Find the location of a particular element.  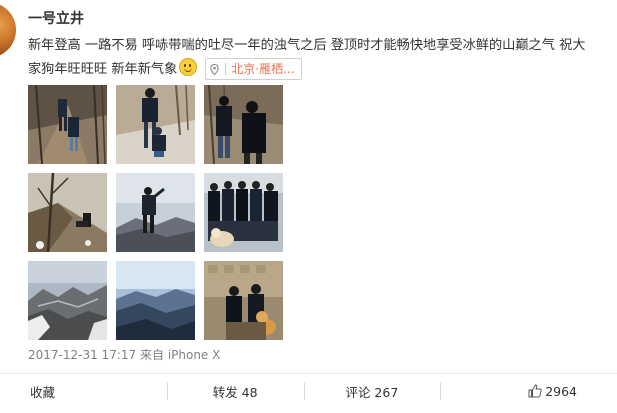

source-prefix: 来自 is located at coordinates (151, 355).